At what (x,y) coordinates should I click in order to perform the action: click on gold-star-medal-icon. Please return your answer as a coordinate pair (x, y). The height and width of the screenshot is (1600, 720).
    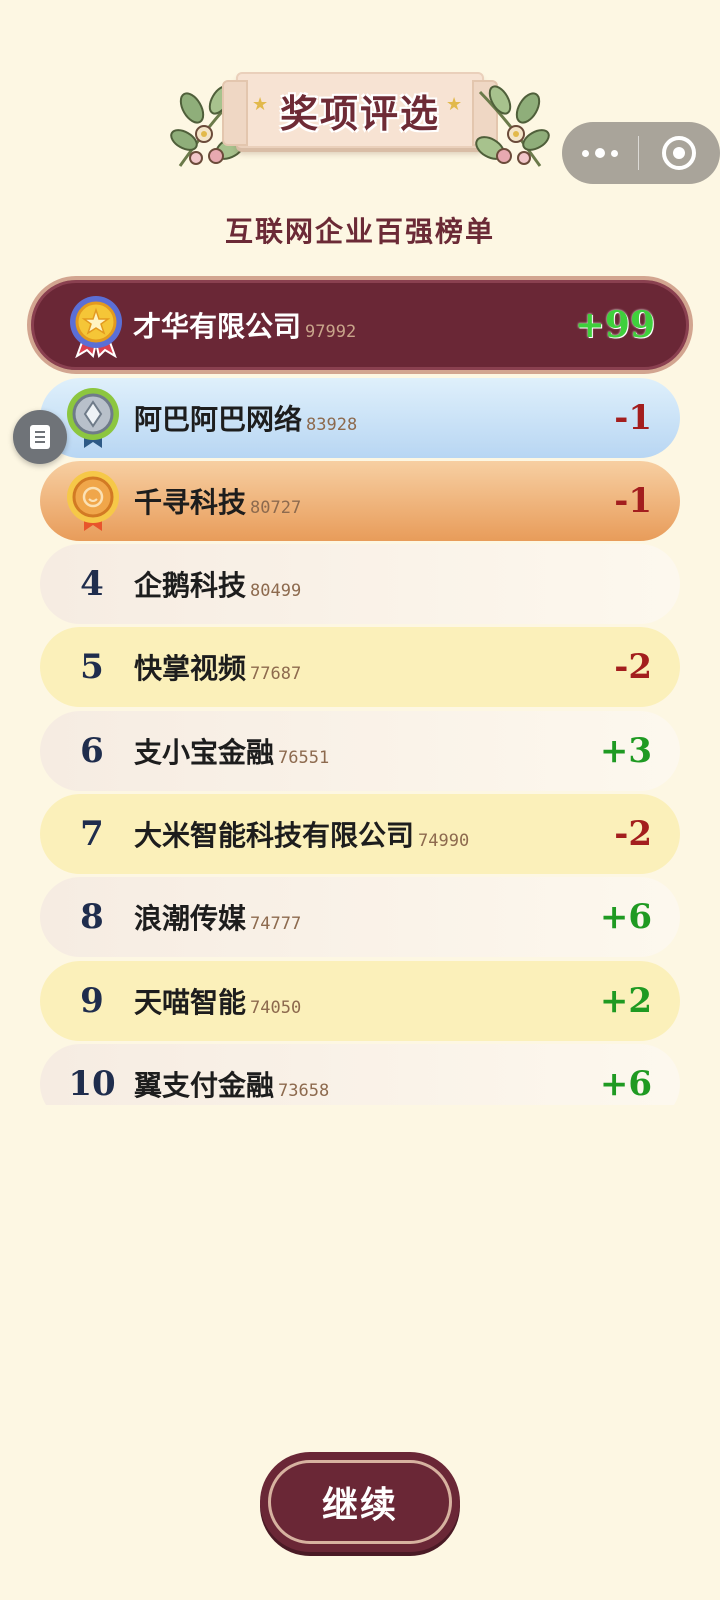
    Looking at the image, I should click on (96, 327).